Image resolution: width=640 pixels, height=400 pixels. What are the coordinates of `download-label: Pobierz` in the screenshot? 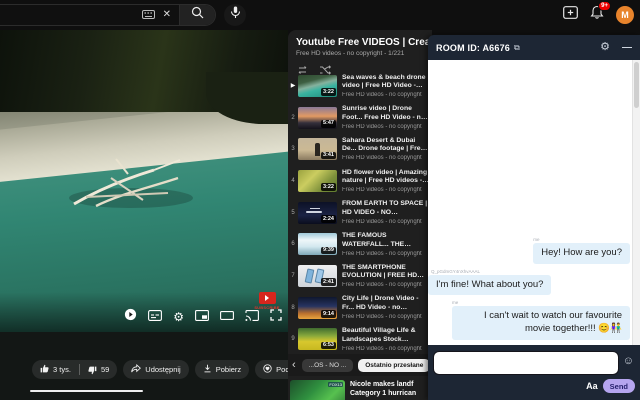 It's located at (228, 369).